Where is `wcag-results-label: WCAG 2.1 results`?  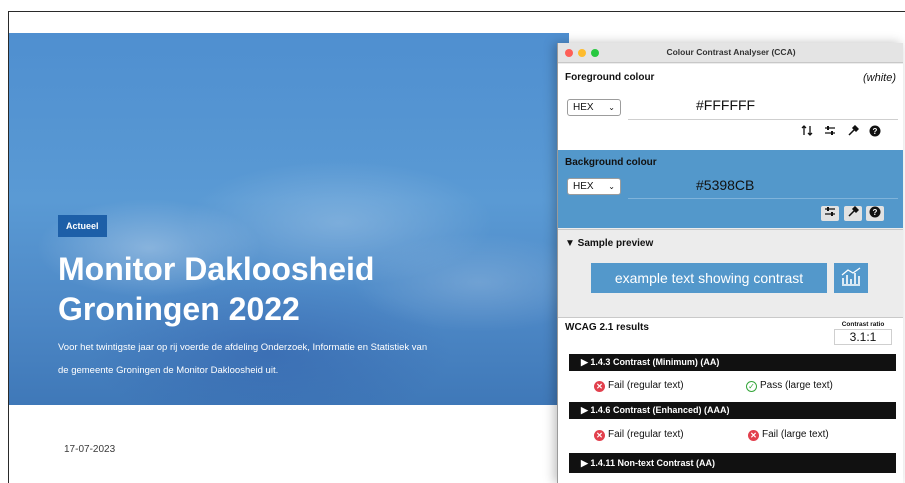
wcag-results-label: WCAG 2.1 results is located at coordinates (607, 327).